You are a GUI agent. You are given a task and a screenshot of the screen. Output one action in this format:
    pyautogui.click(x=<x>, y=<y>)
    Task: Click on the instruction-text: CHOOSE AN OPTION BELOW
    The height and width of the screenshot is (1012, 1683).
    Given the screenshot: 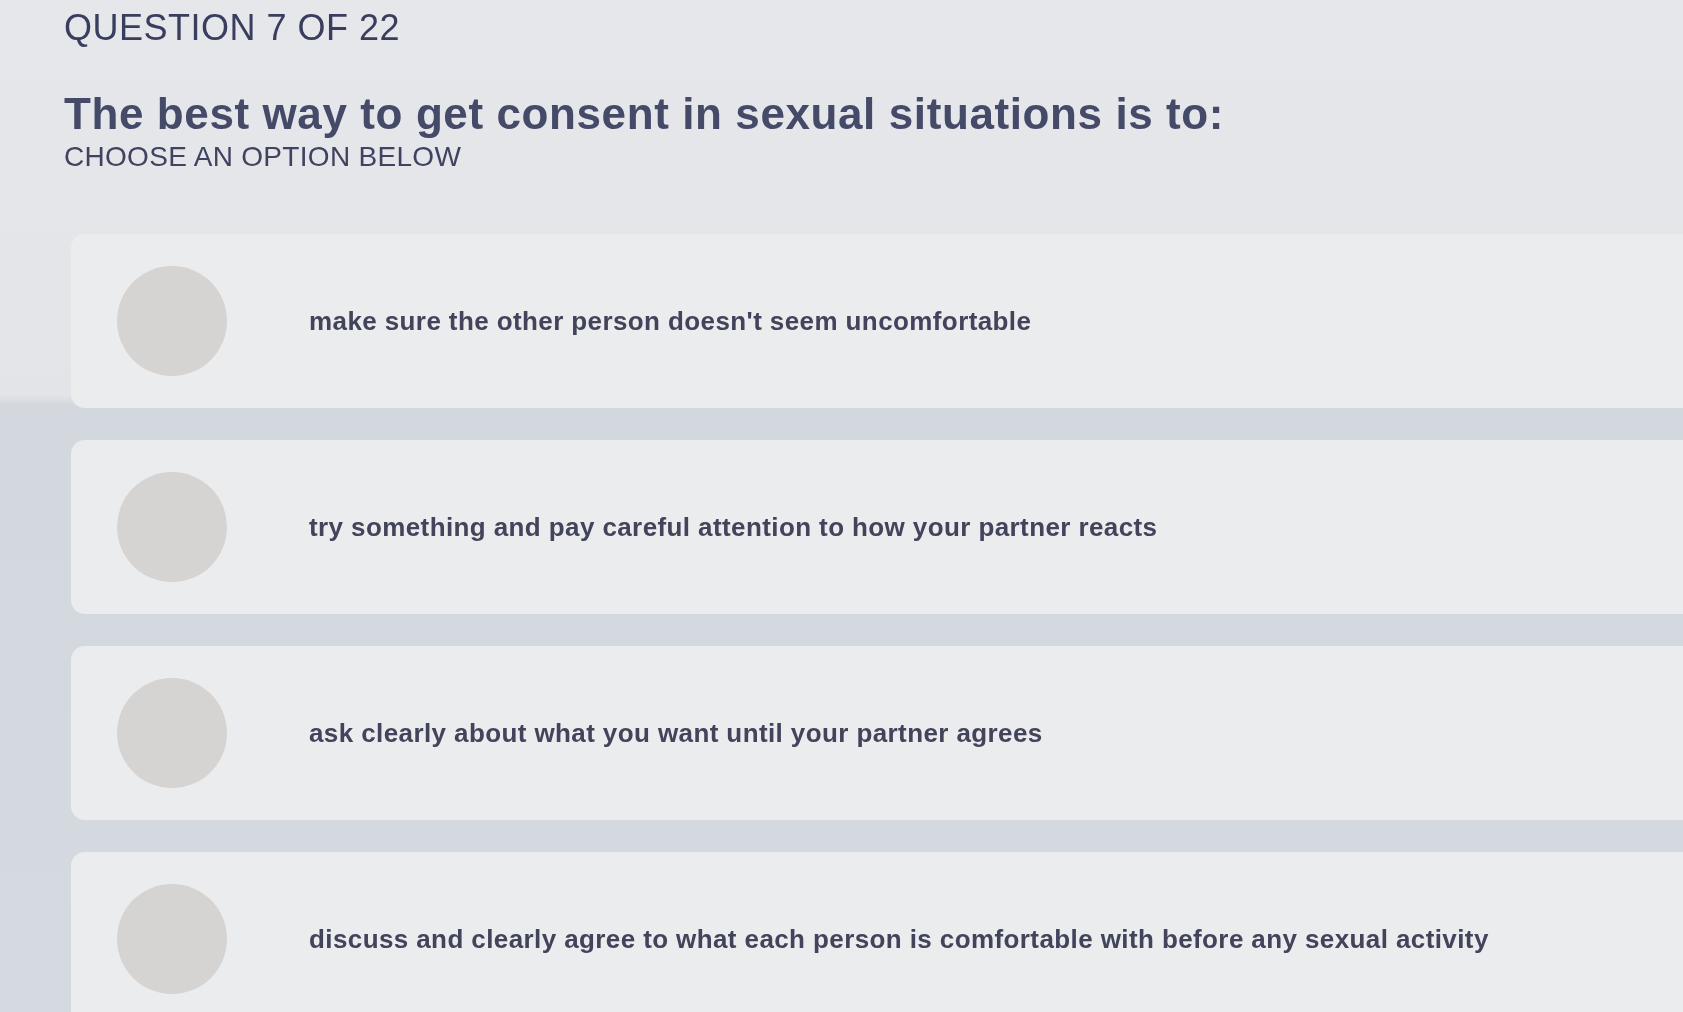 What is the action you would take?
    pyautogui.click(x=263, y=157)
    